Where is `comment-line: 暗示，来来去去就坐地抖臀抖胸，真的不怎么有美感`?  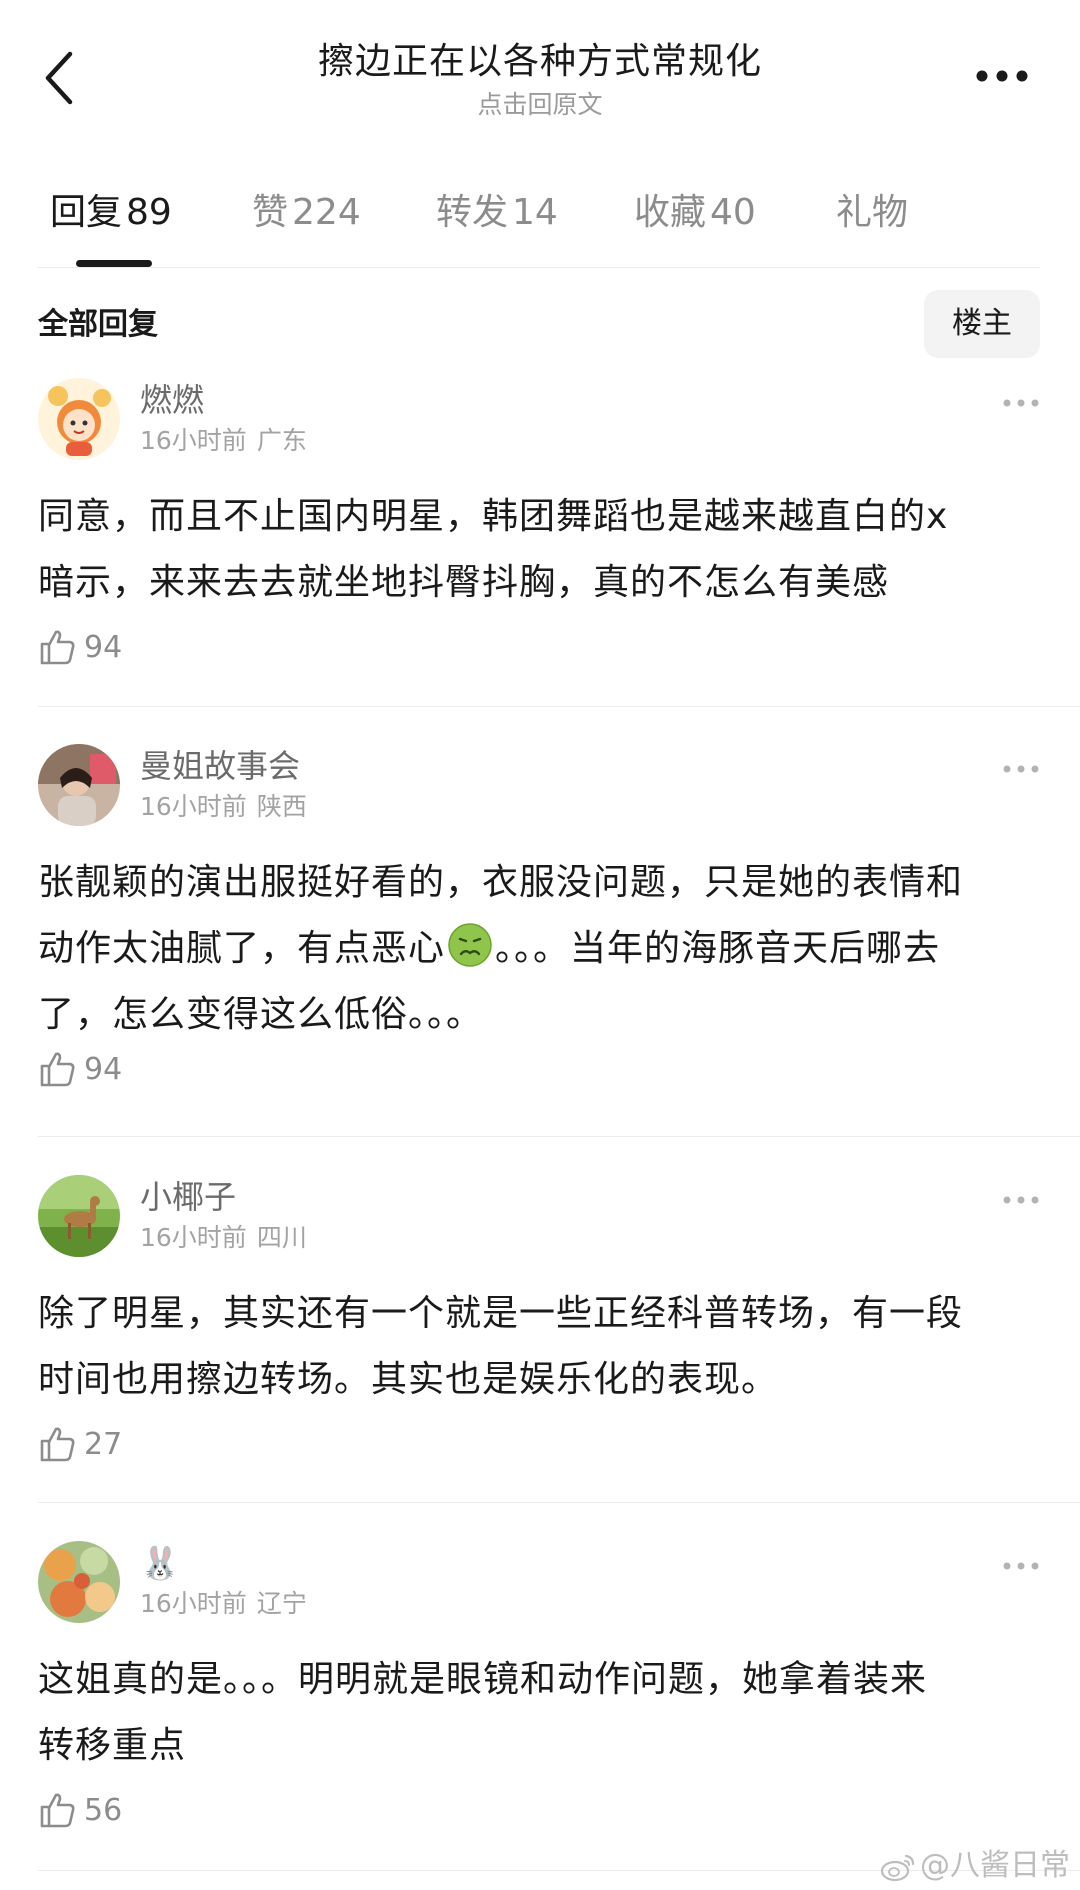 comment-line: 暗示，来来去去就坐地抖臀抖胸，真的不怎么有美感 is located at coordinates (464, 582).